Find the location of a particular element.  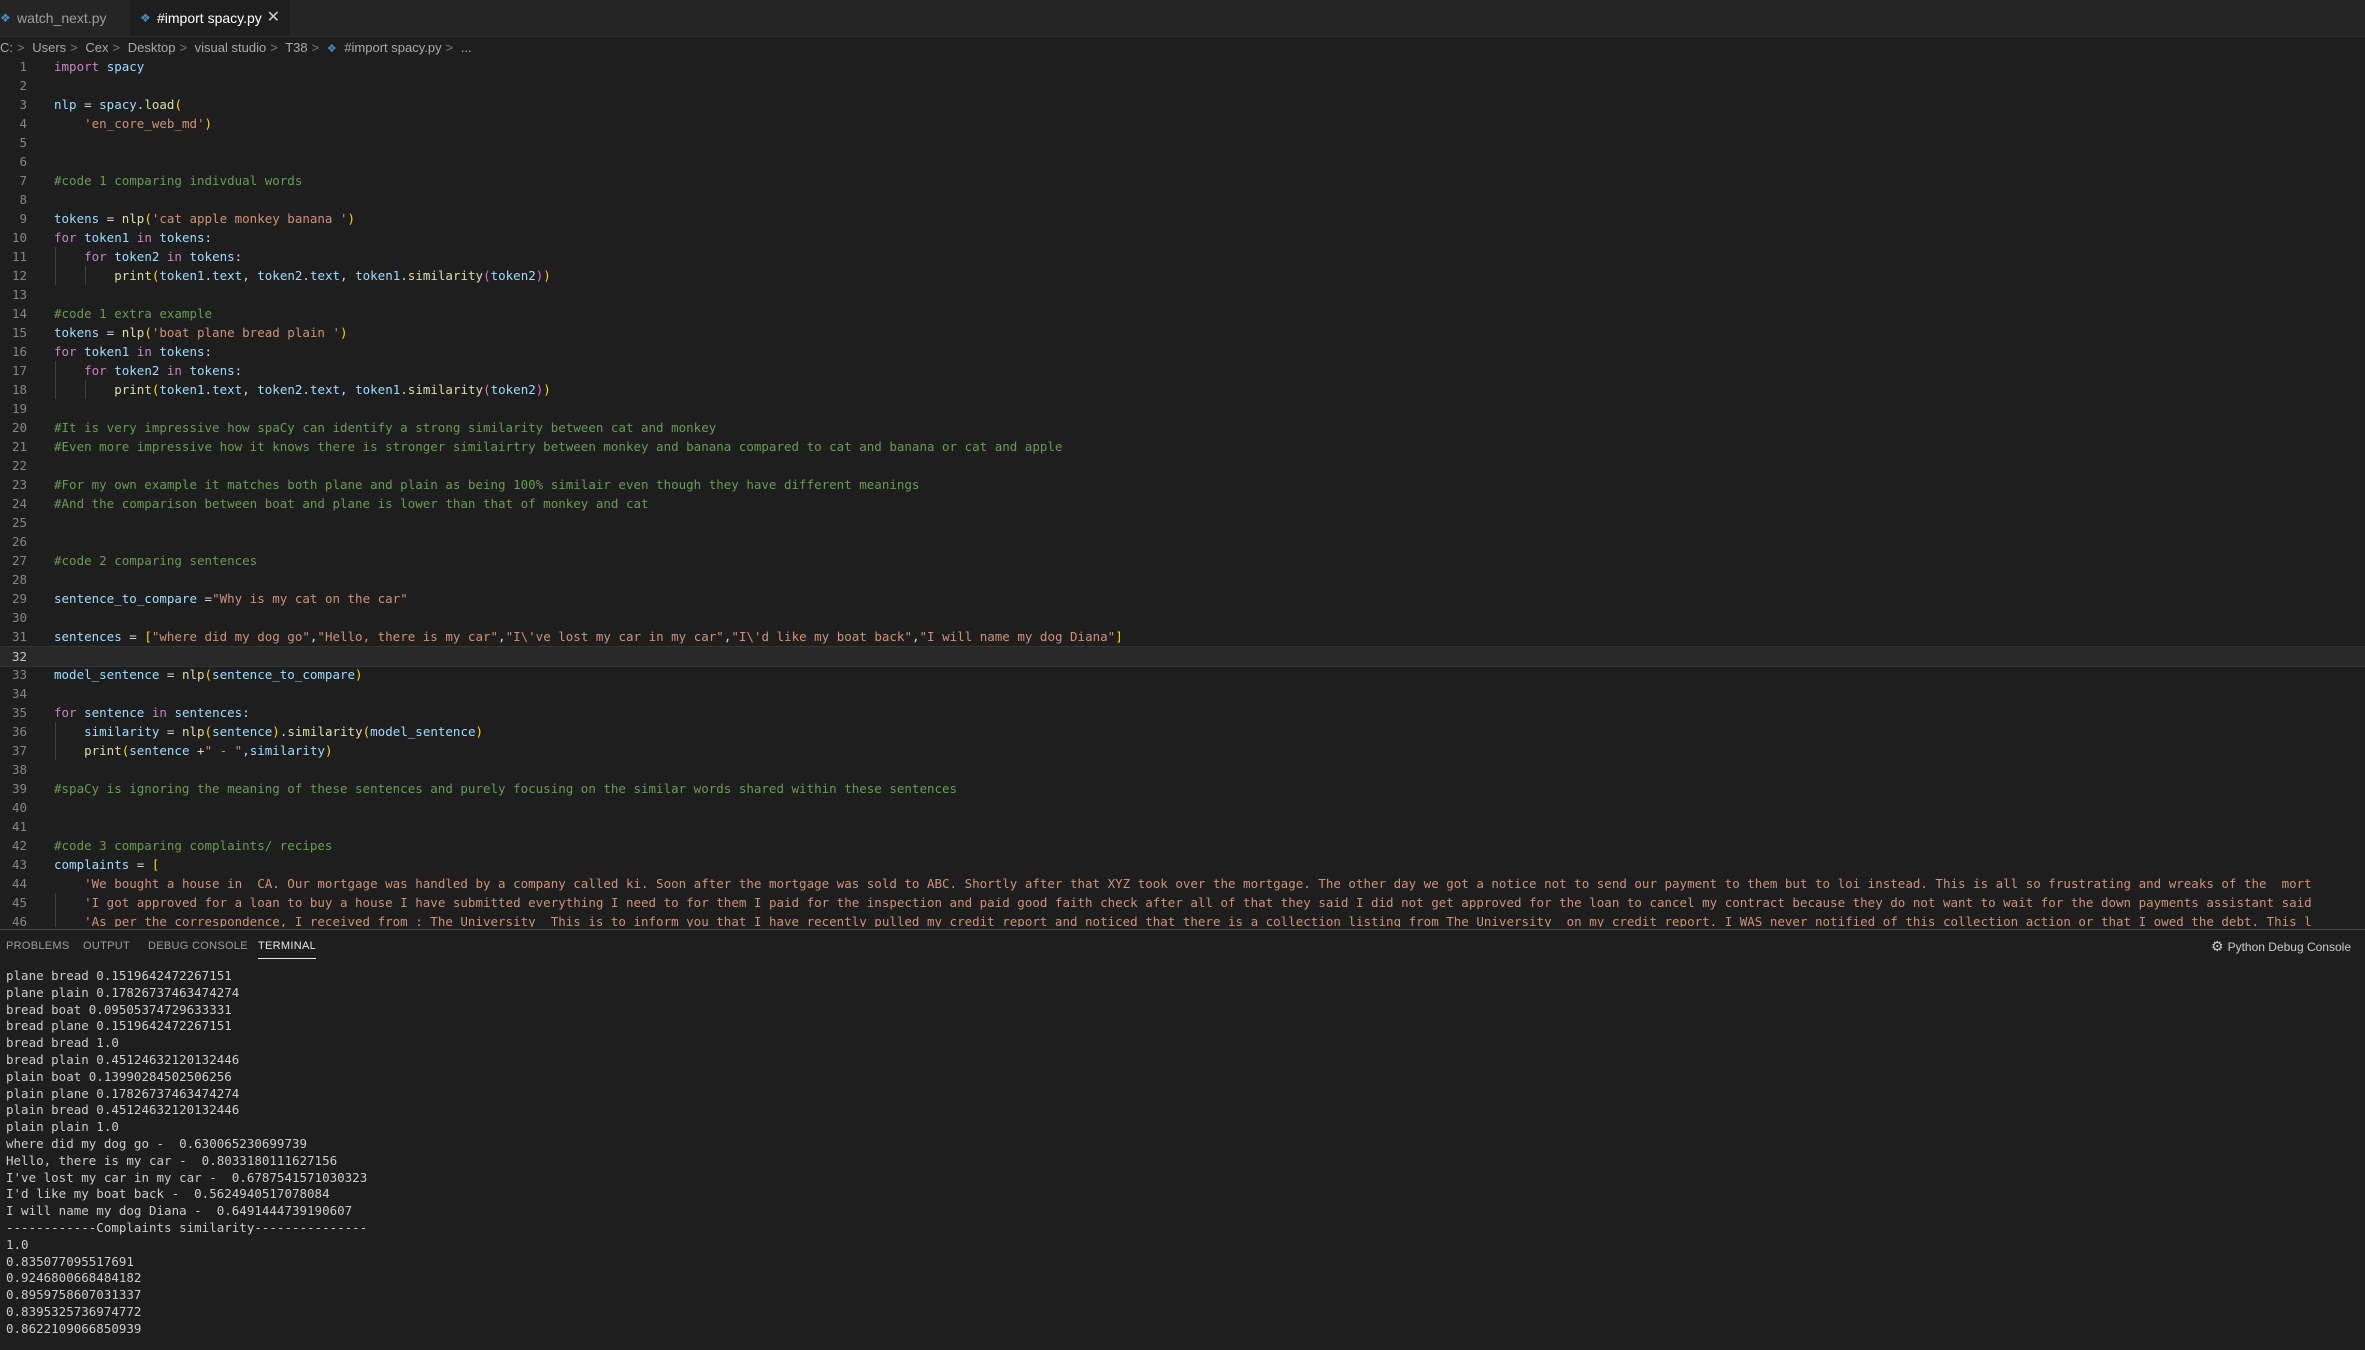

breadcrumb-item: visual studio is located at coordinates (231, 47).